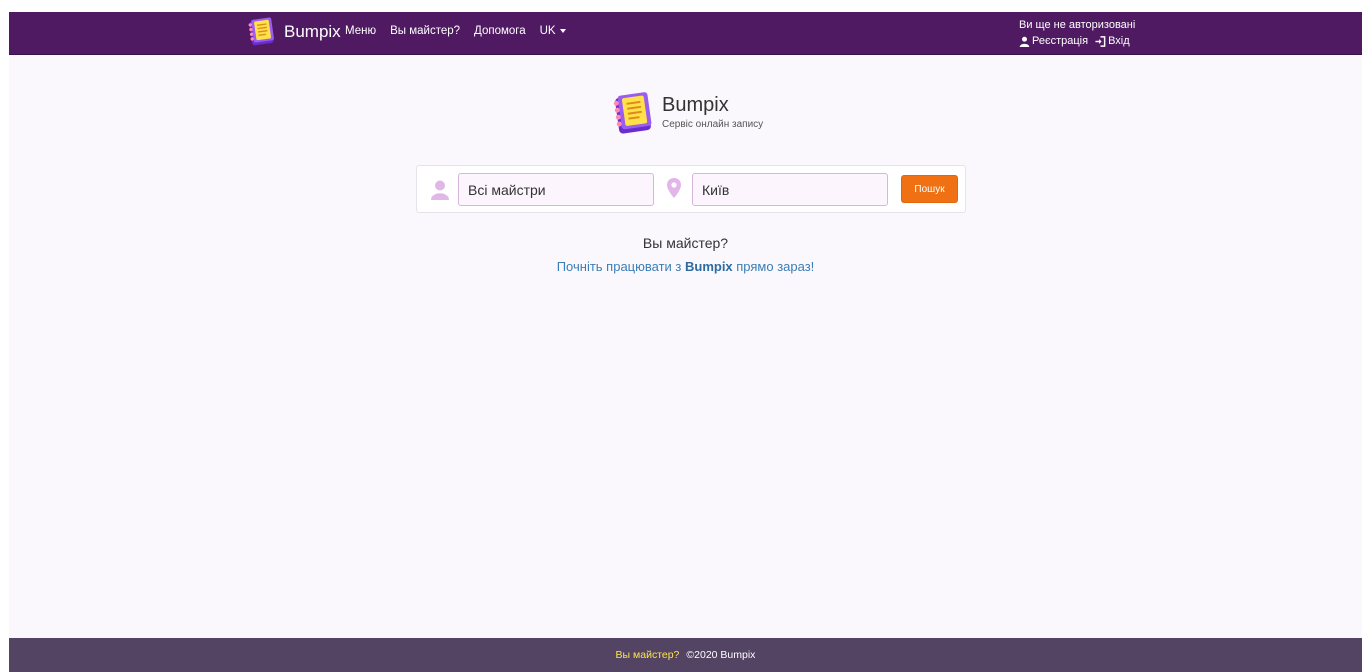 This screenshot has width=1362, height=672. Describe the element at coordinates (691, 189) in the screenshot. I see `search-panel: Всі майстри Київ Пошук` at that location.